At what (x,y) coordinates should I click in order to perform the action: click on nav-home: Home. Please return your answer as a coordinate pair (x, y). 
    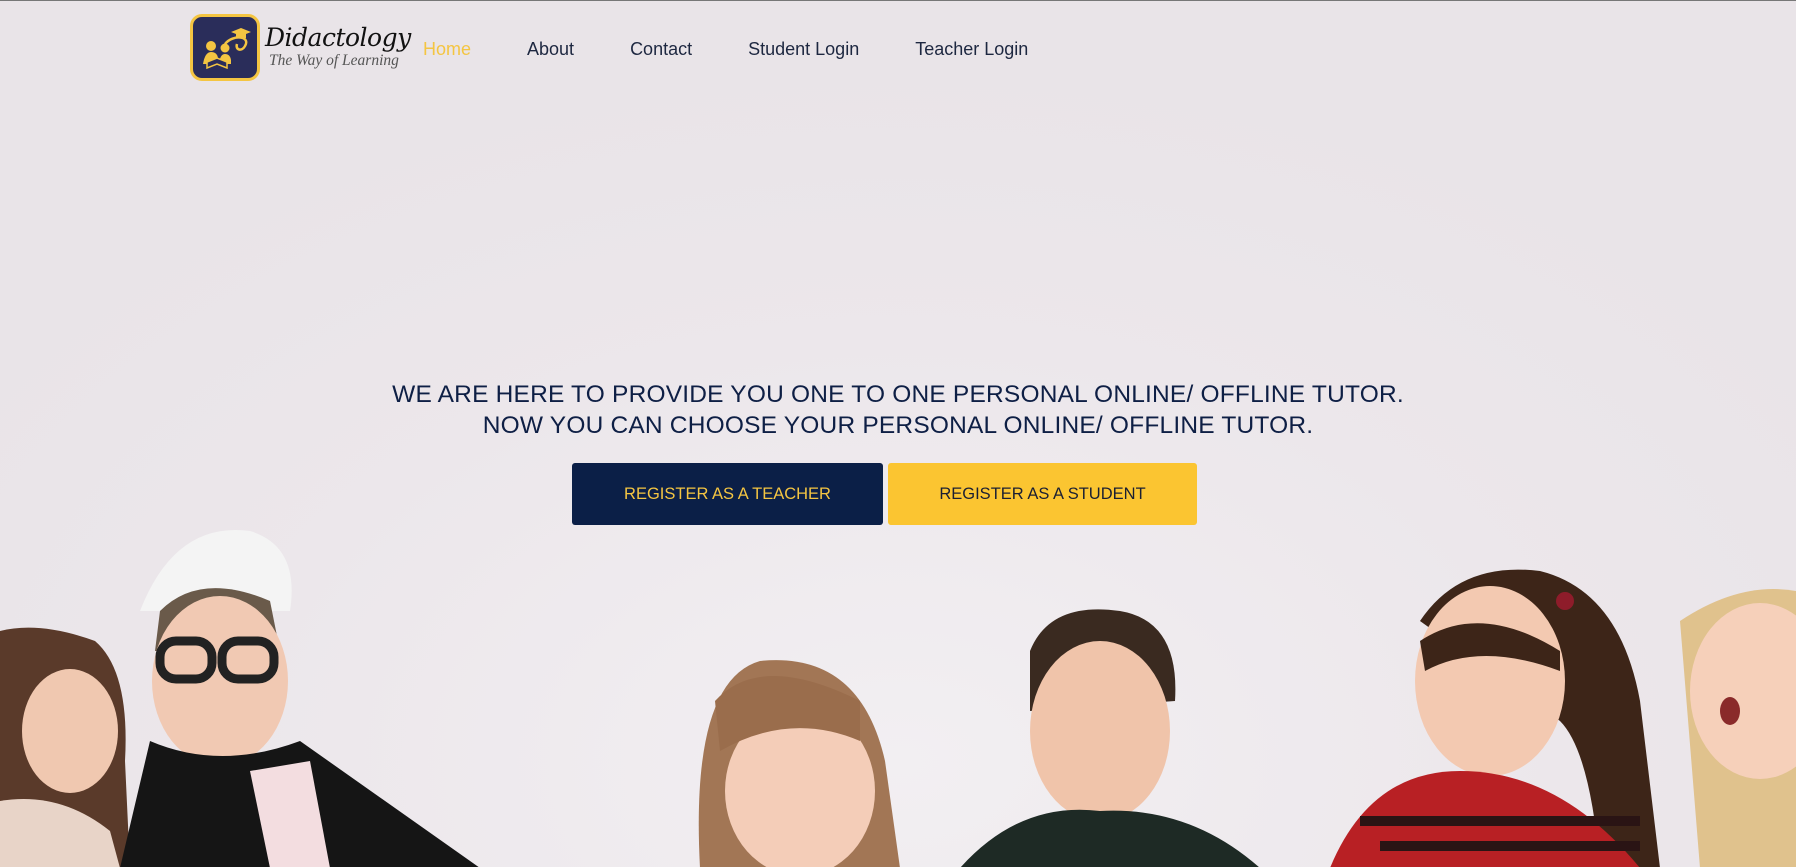
    Looking at the image, I should click on (447, 49).